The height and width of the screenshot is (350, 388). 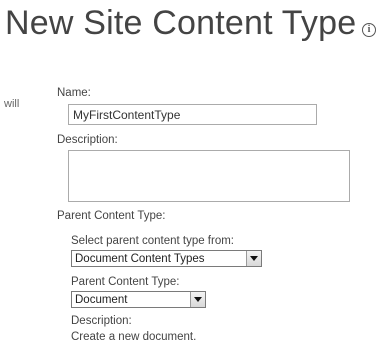 I want to click on description-label: Description:, so click(x=87, y=140).